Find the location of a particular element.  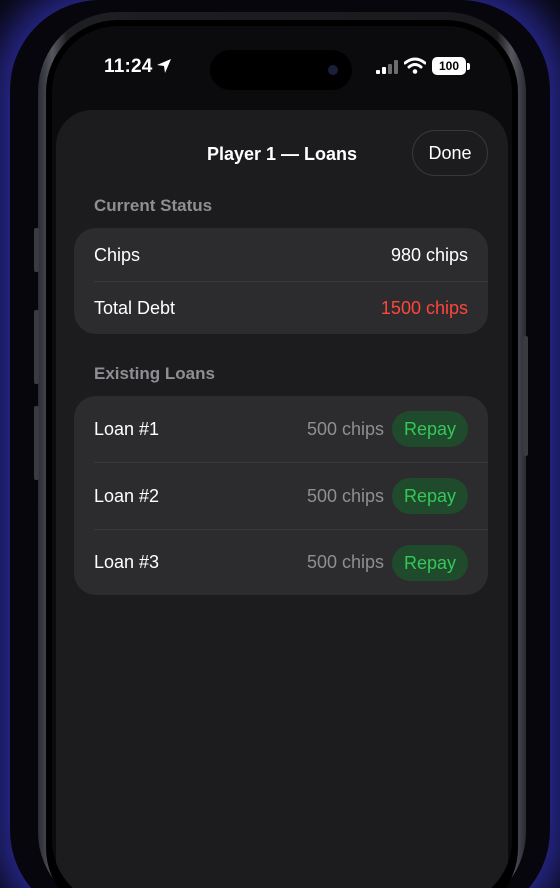

repay-button-loan-3: Repay is located at coordinates (430, 562).